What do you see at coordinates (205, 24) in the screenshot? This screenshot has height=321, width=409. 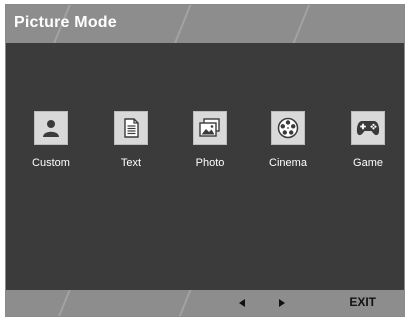 I see `title-bar: Picture Mode` at bounding box center [205, 24].